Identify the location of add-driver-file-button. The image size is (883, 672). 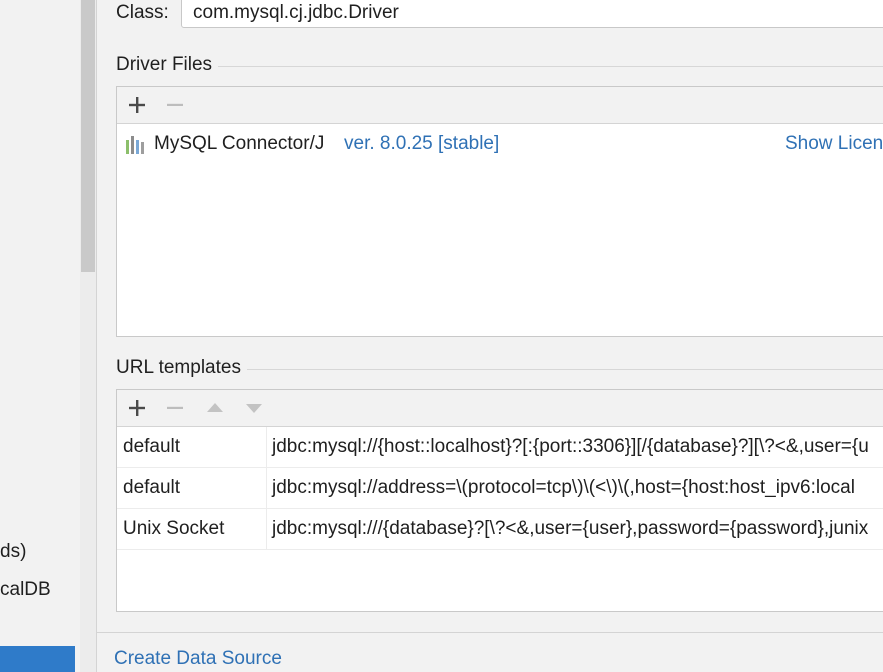
(138, 105).